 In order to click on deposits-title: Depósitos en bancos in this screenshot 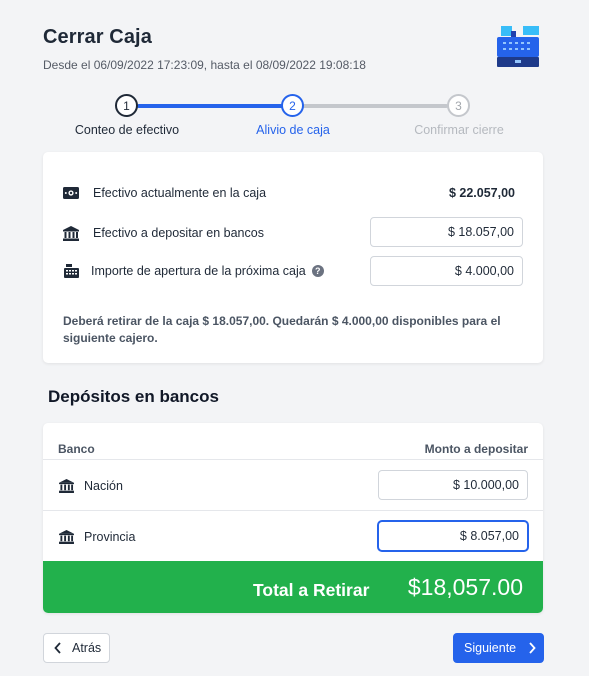, I will do `click(133, 396)`.